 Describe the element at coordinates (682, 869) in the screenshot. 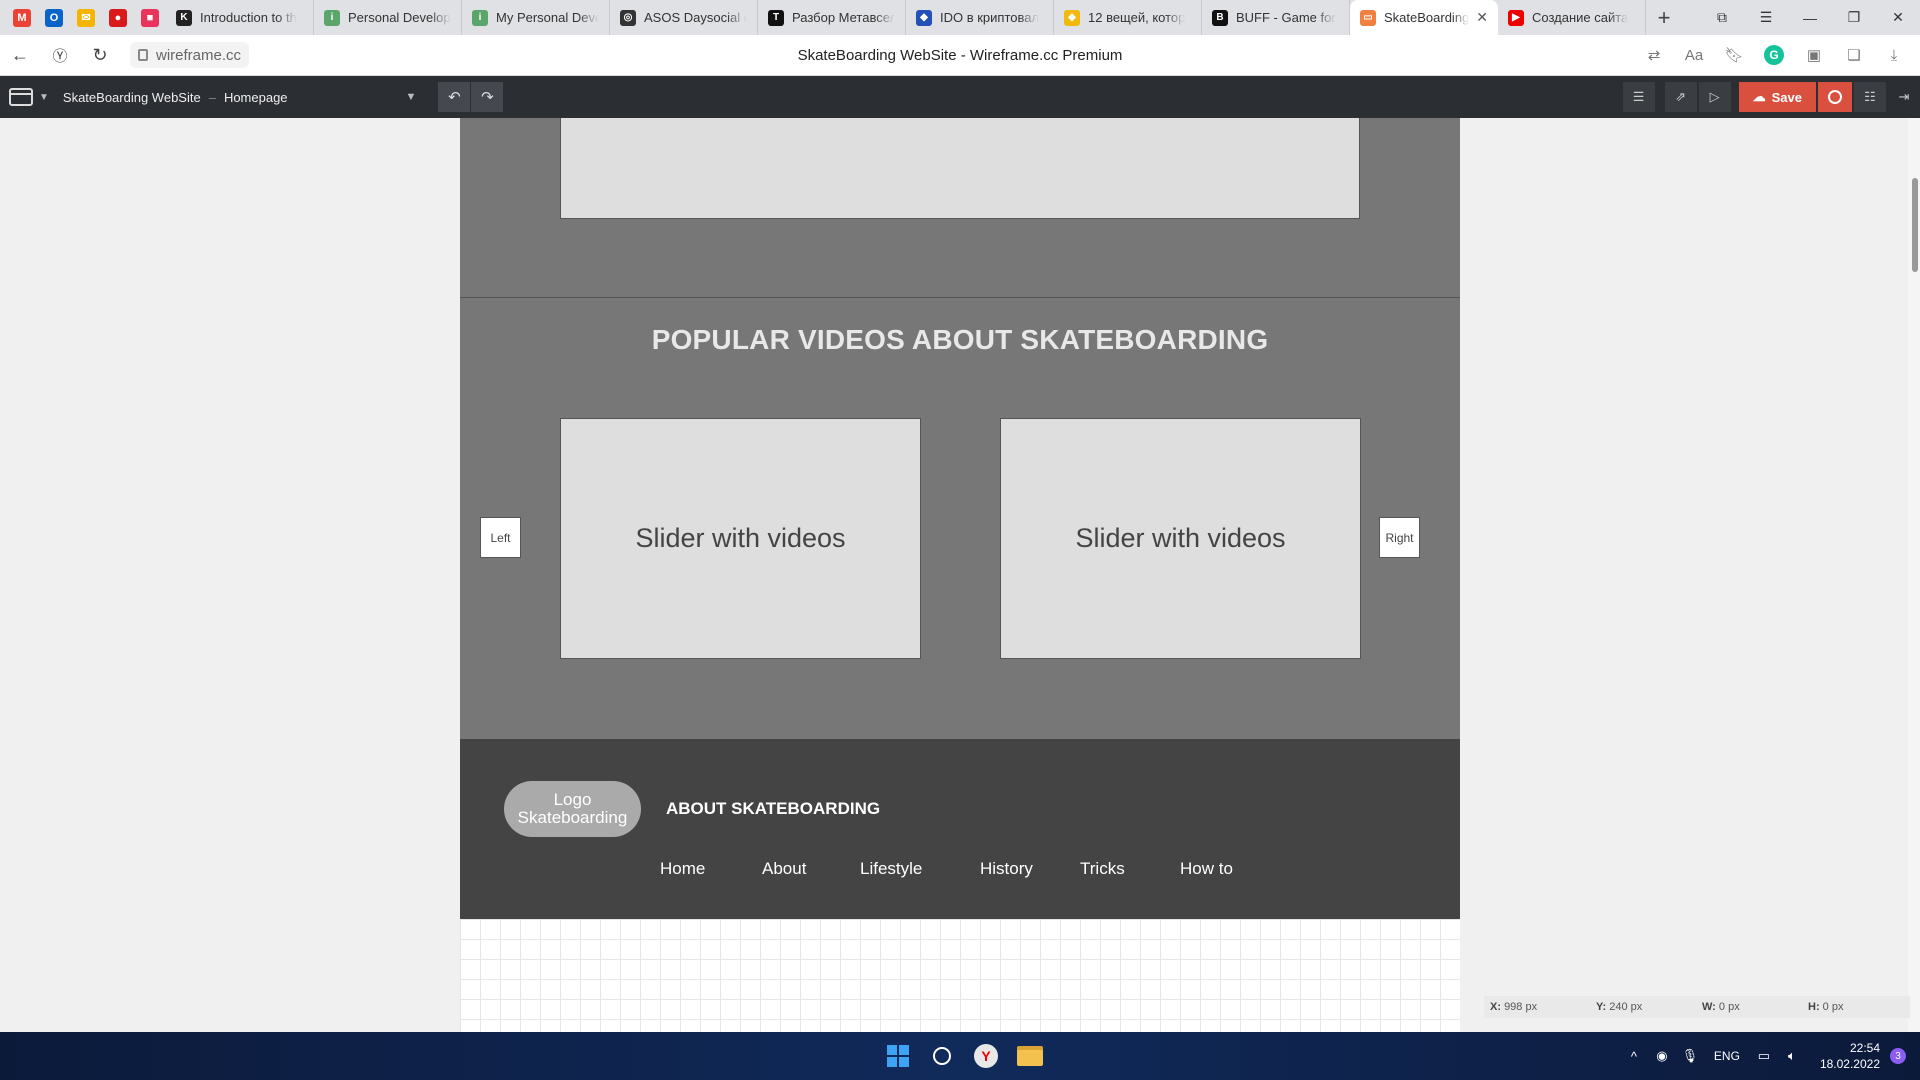

I see `footer-nav-home: Home` at that location.